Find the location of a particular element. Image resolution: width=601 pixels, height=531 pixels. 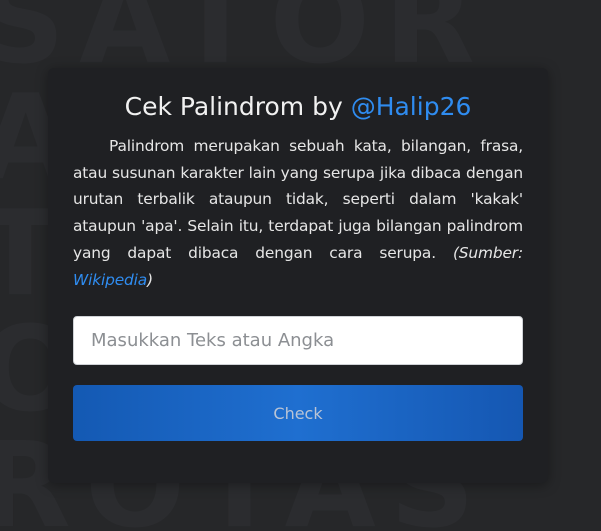

source-close: ) is located at coordinates (150, 279).